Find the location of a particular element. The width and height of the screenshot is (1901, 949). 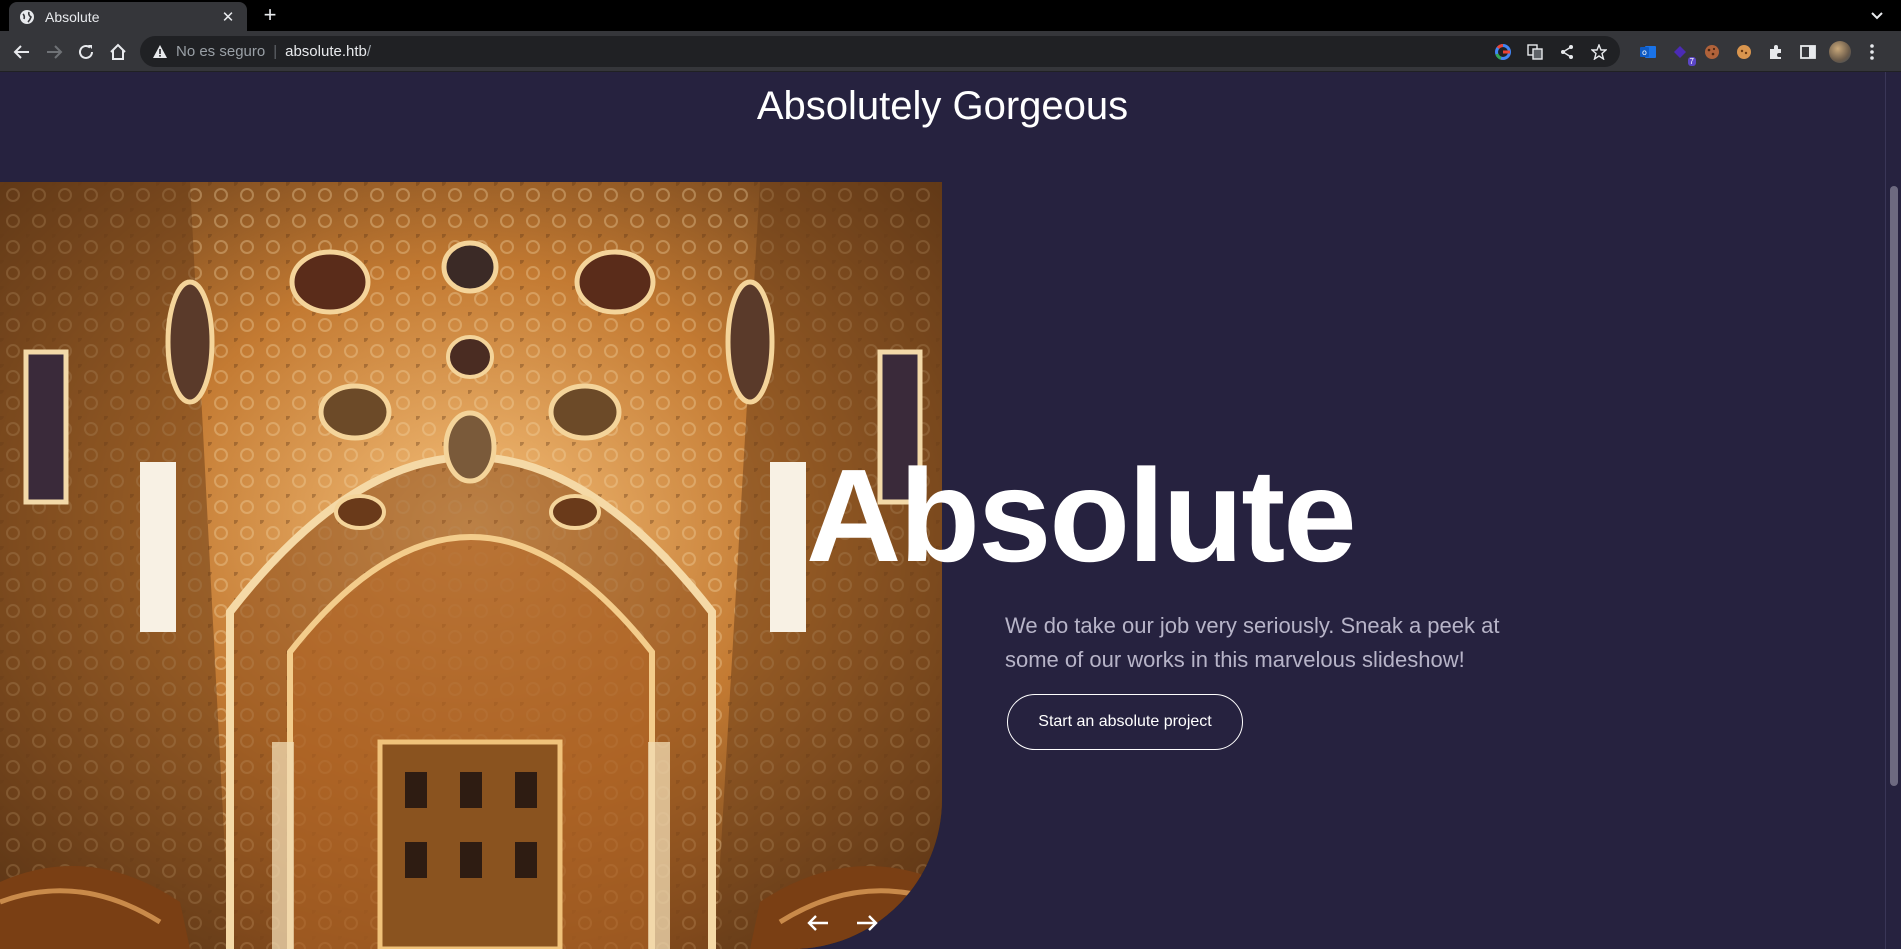

bookmark-star-icon is located at coordinates (1599, 52).